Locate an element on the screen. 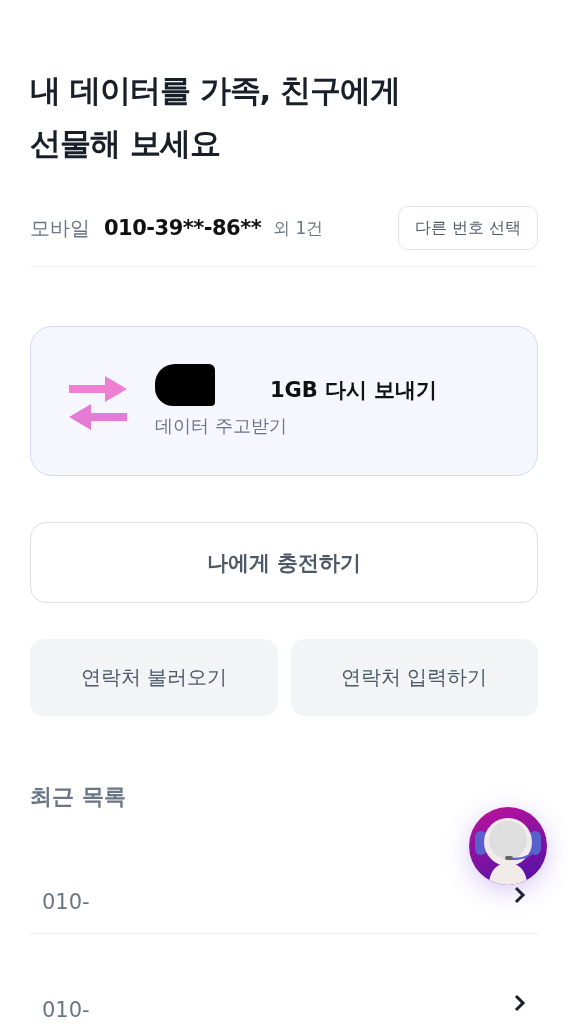  page-title: 내 데이터를 가족, 친구에게 선물해 보세요 is located at coordinates (216, 117).